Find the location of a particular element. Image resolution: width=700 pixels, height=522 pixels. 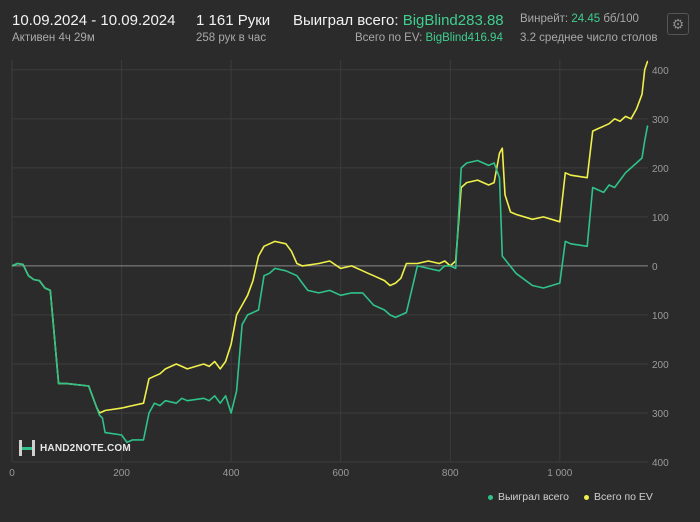

y-tick-label: 0 is located at coordinates (655, 267).